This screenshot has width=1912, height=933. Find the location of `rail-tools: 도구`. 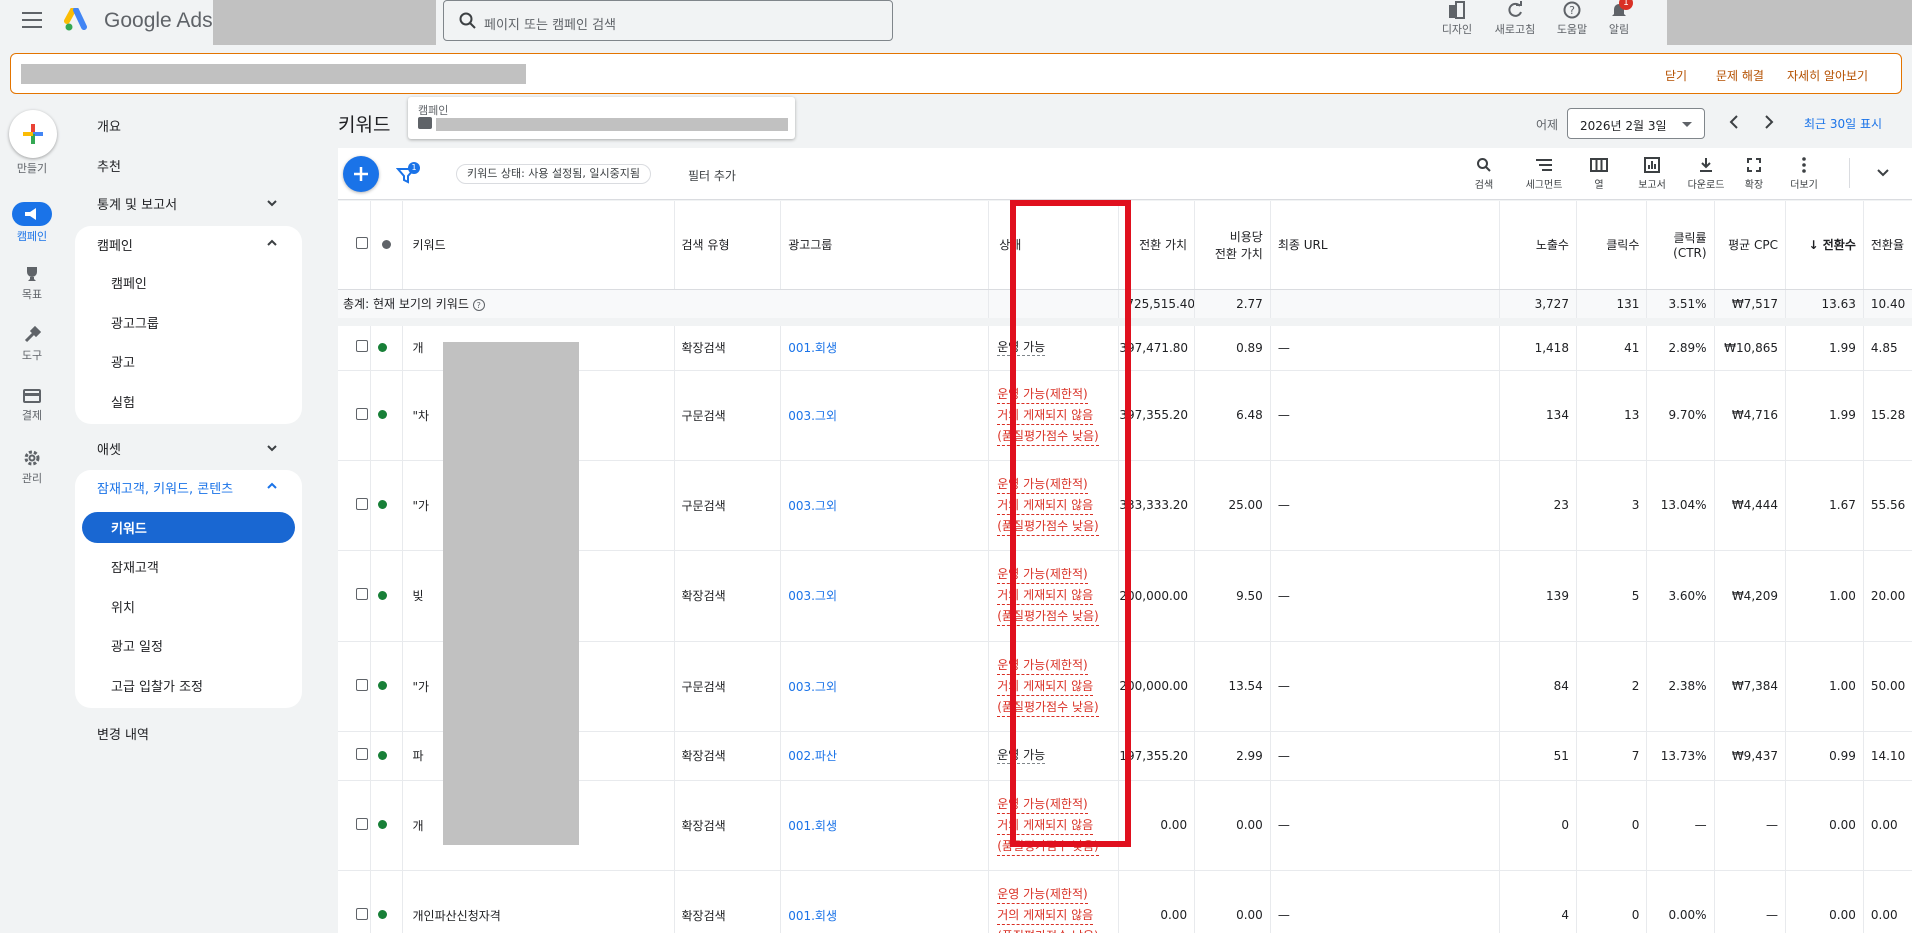

rail-tools: 도구 is located at coordinates (32, 344).